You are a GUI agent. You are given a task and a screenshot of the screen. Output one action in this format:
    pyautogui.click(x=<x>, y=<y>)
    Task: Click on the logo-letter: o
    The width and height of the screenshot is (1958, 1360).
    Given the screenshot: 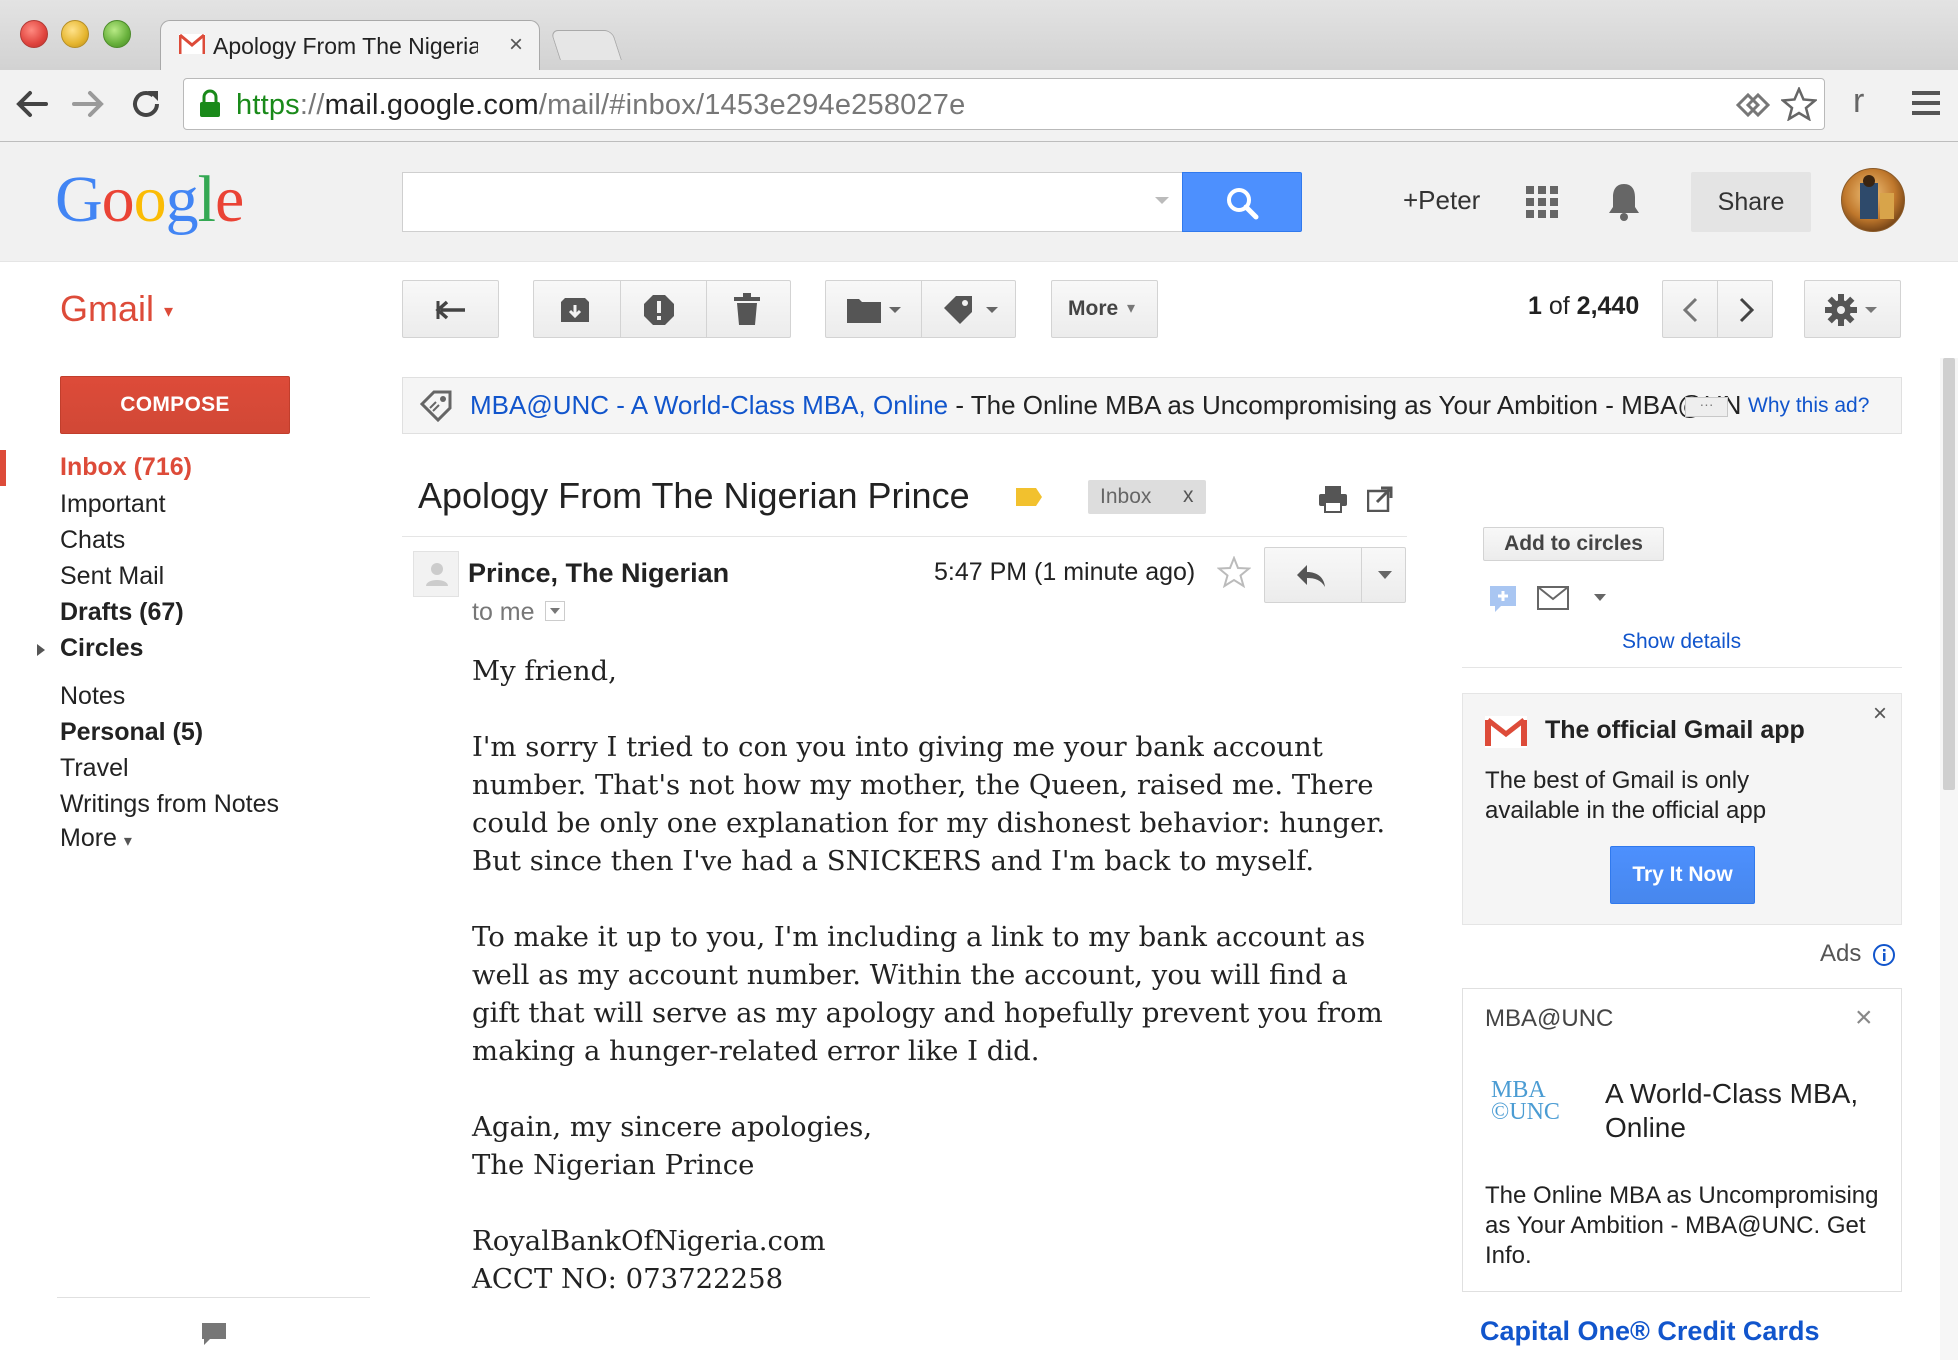 What is the action you would take?
    pyautogui.click(x=150, y=199)
    